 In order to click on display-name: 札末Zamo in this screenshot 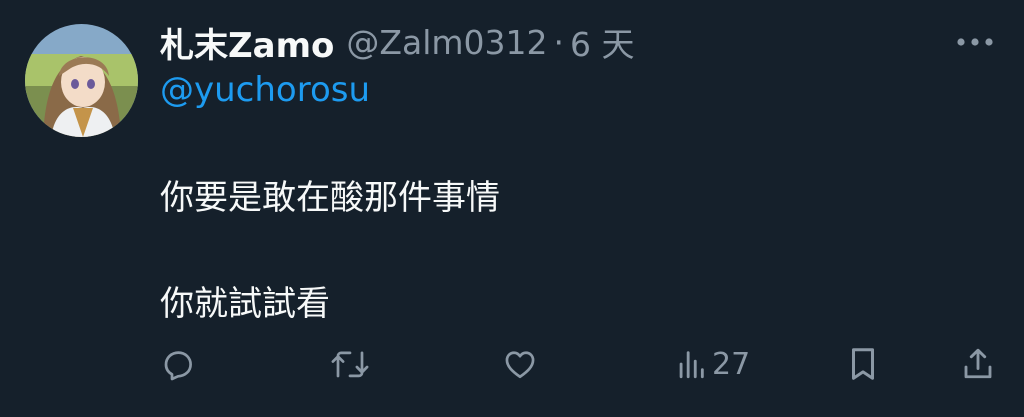, I will do `click(247, 42)`.